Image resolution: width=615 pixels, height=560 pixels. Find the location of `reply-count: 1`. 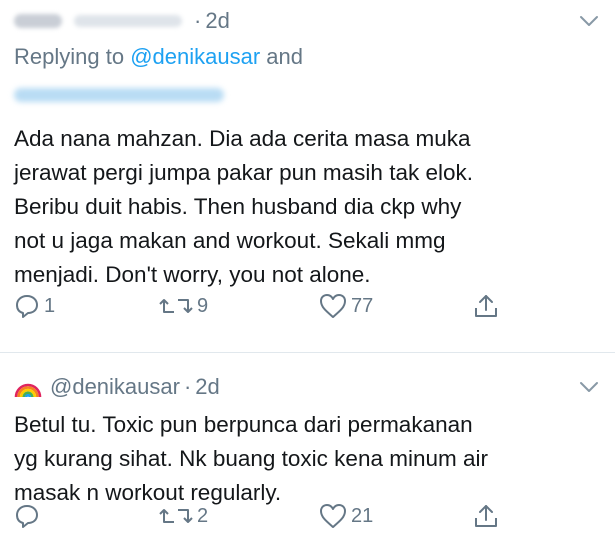

reply-count: 1 is located at coordinates (50, 305).